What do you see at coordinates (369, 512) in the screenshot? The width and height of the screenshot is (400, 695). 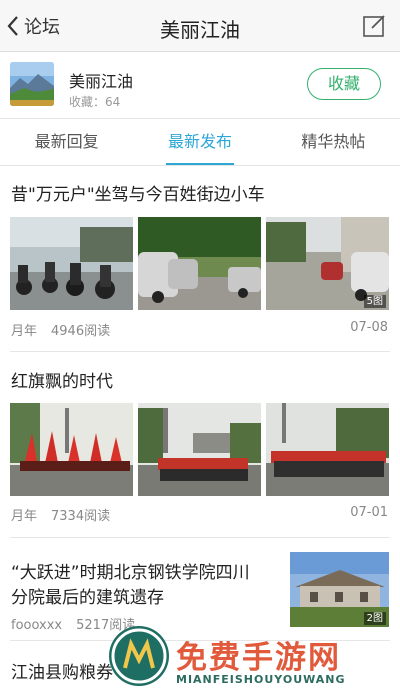 I see `post-date: 07-01` at bounding box center [369, 512].